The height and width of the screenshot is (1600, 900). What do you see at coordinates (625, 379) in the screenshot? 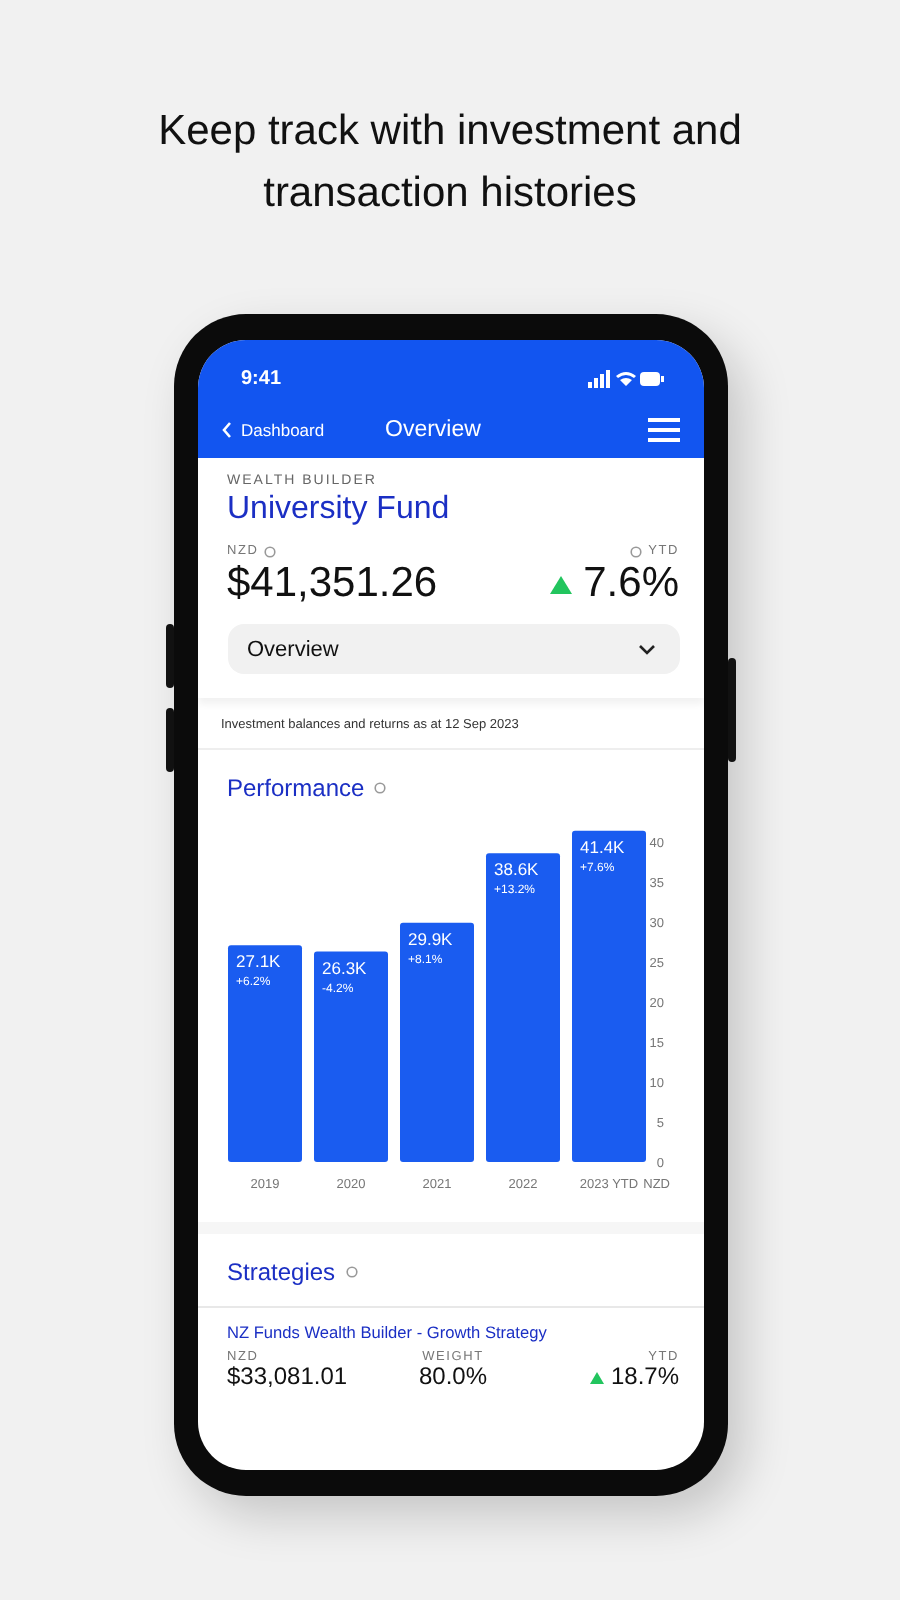
I see `status-icons-drawing` at bounding box center [625, 379].